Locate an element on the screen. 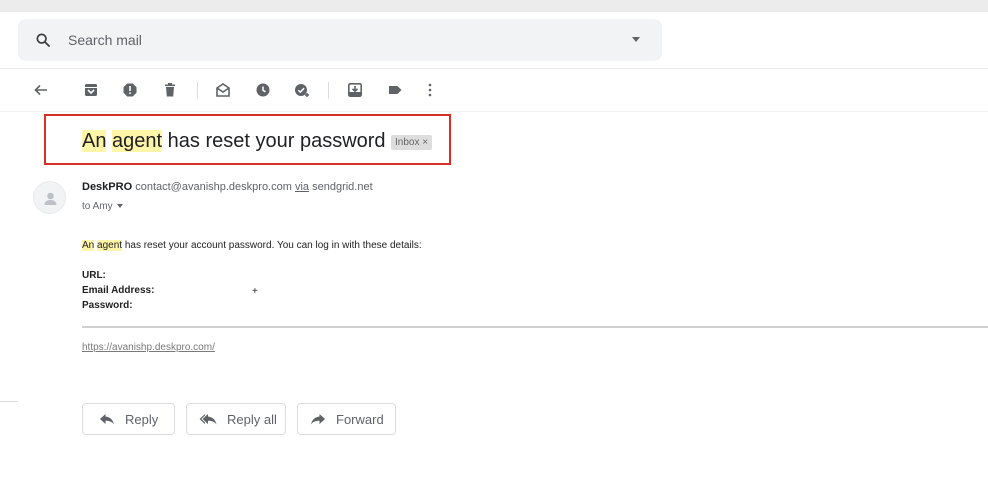 The image size is (988, 496). recipient-text: to Amy is located at coordinates (97, 206).